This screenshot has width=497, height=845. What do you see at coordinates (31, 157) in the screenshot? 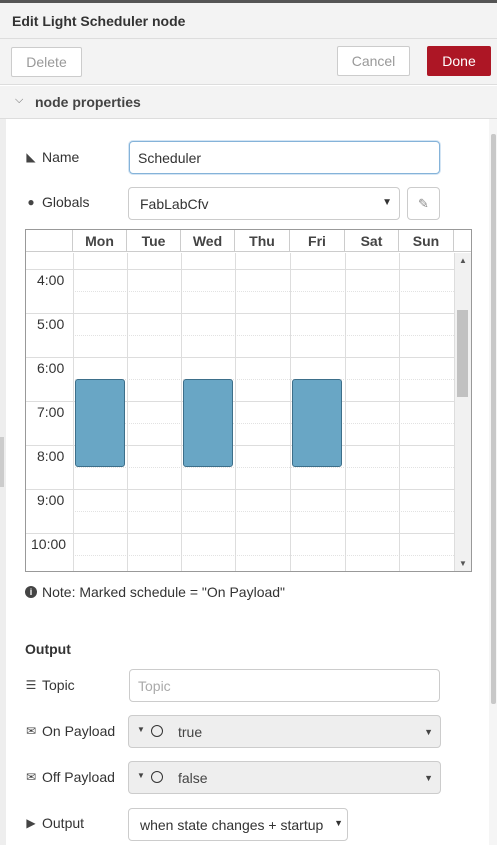
I see `tag-icon: ◣` at bounding box center [31, 157].